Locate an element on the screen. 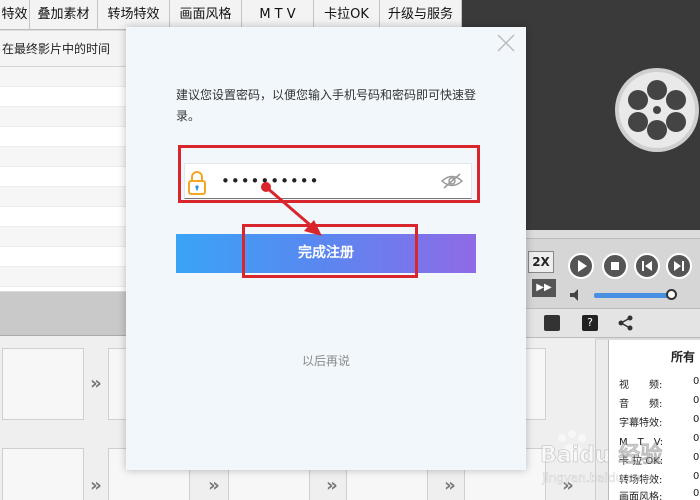 This screenshot has width=700, height=500. play-icon is located at coordinates (581, 266).